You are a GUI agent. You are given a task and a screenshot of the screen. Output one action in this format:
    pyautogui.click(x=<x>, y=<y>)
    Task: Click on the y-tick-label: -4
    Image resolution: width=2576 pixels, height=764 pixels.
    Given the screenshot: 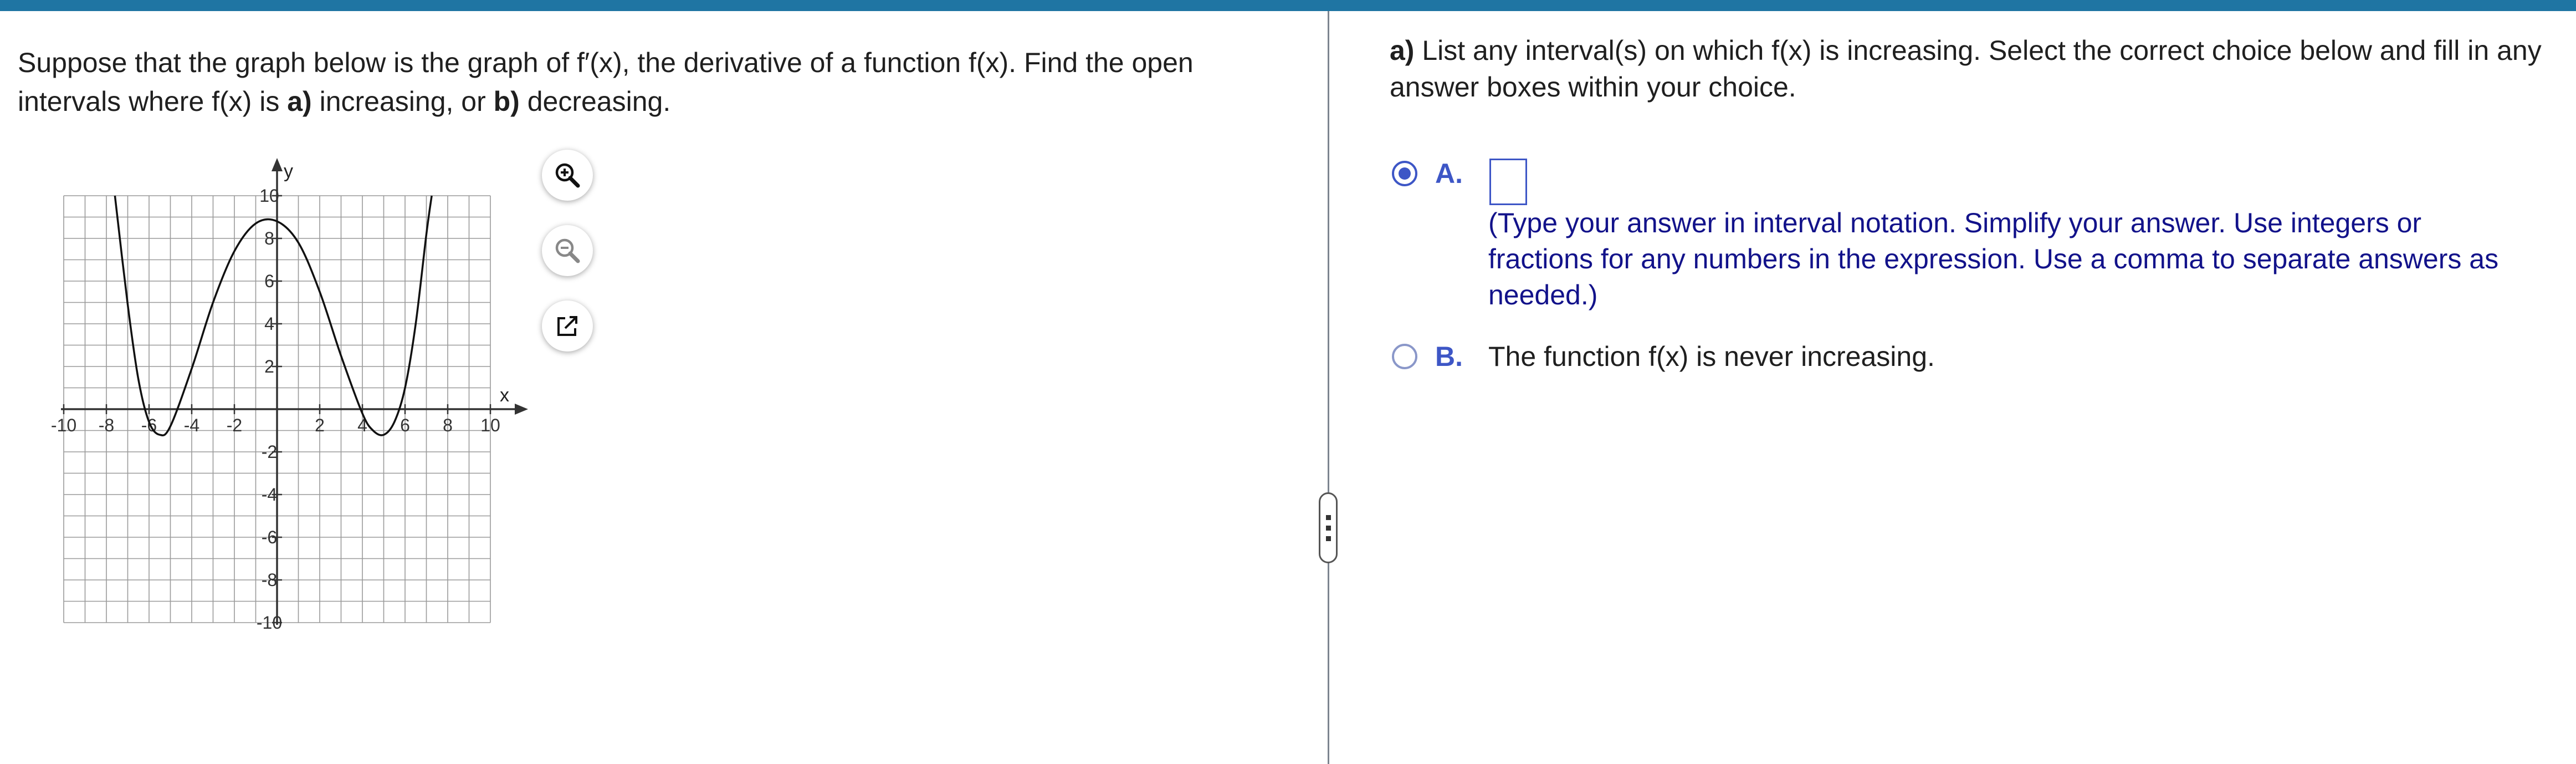 What is the action you would take?
    pyautogui.click(x=269, y=495)
    